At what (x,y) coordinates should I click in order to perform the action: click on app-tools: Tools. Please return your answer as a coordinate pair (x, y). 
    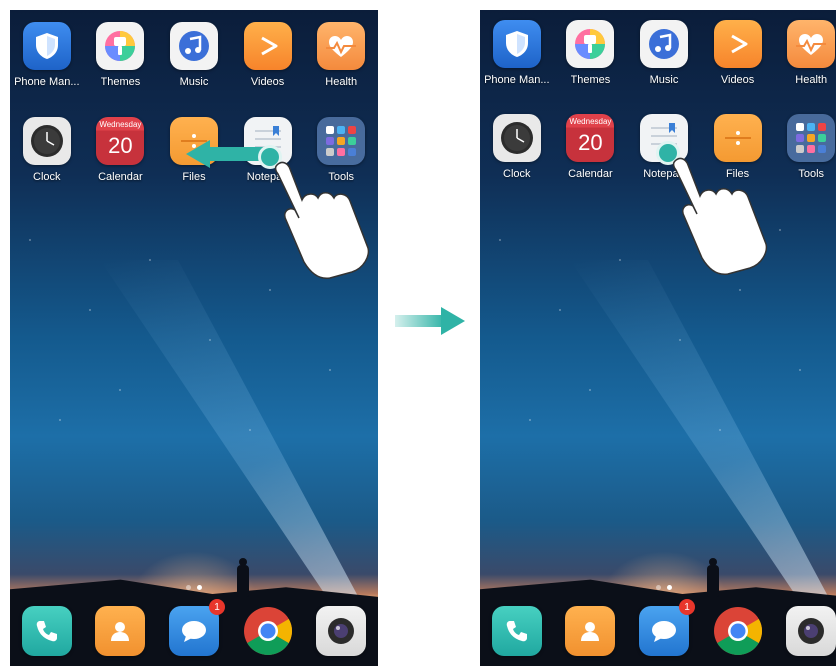
    Looking at the image, I should click on (805, 147).